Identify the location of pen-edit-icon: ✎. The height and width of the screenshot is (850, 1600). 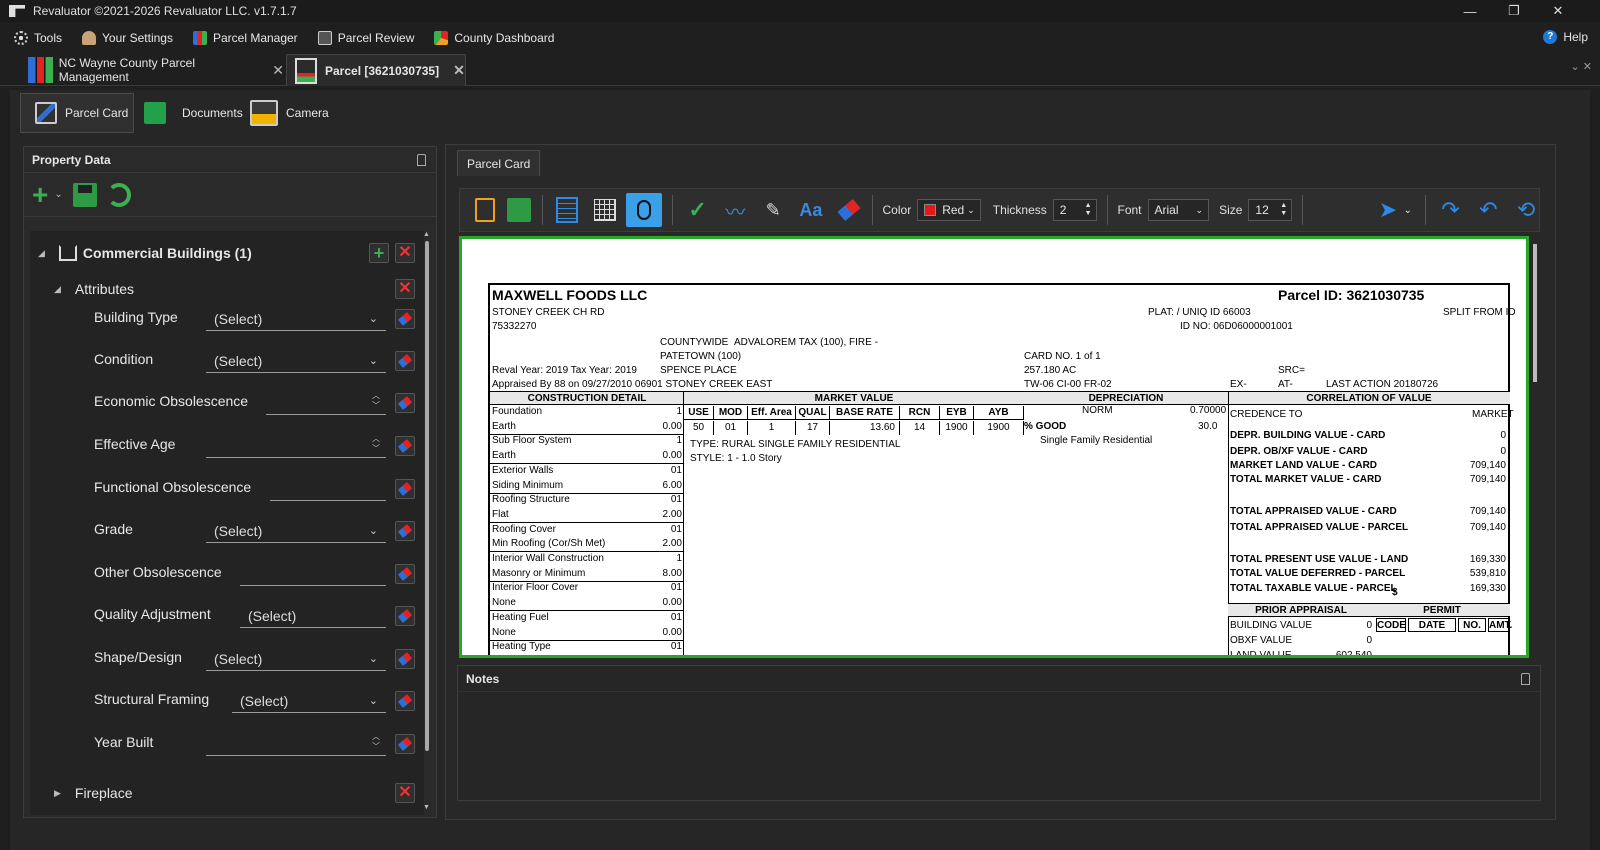
(773, 210).